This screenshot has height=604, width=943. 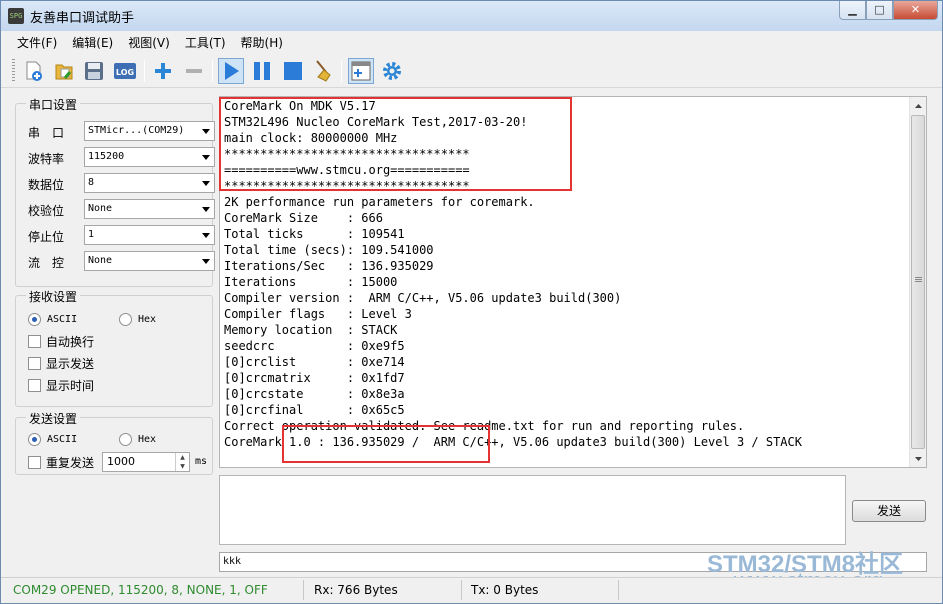 What do you see at coordinates (318, 314) in the screenshot?
I see `receive-line: Compiler flags : Level 3` at bounding box center [318, 314].